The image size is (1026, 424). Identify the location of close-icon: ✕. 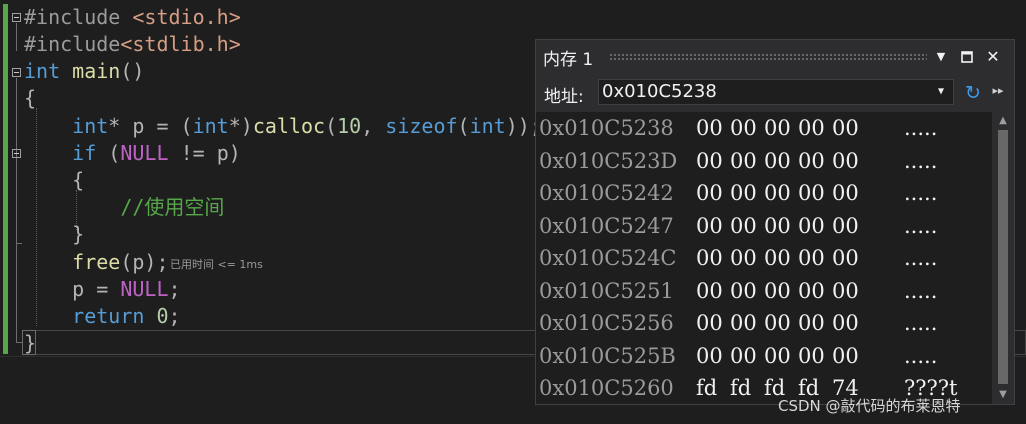
(993, 57).